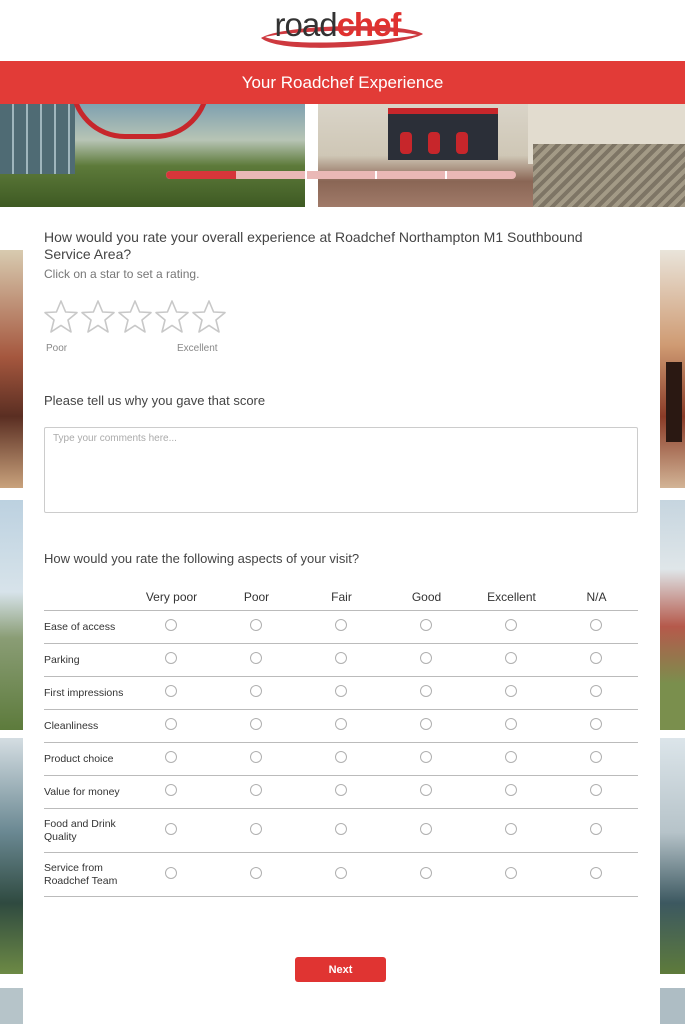 The width and height of the screenshot is (685, 1024). I want to click on logo-road-text: road, so click(306, 24).